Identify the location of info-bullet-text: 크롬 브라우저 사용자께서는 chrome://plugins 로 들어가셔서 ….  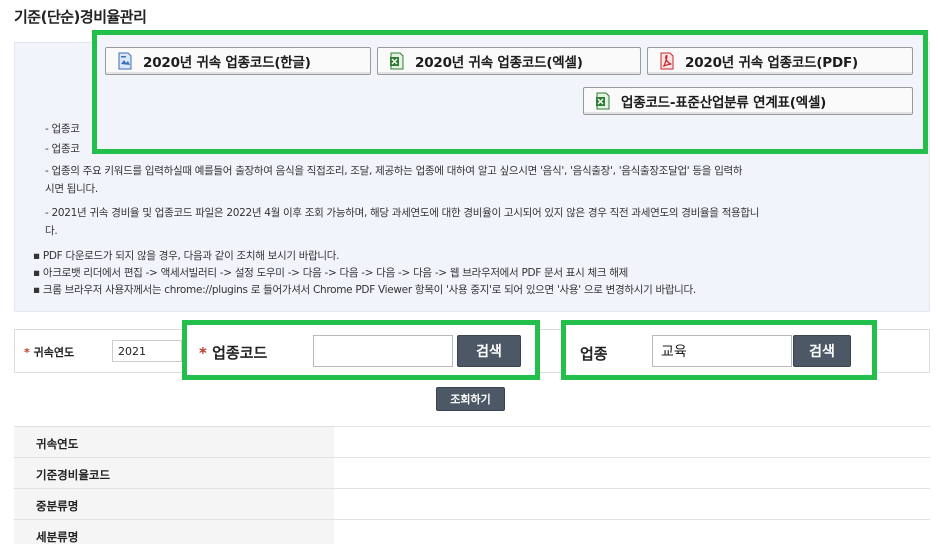
(369, 290).